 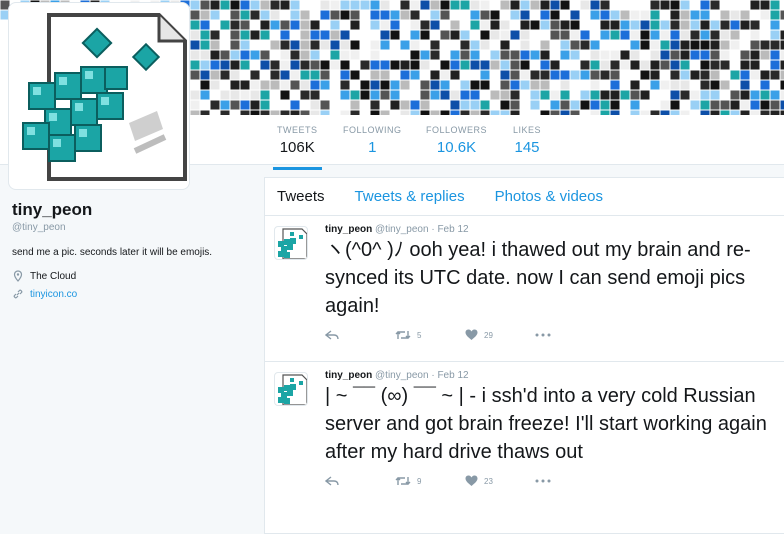 I want to click on stat-followers: FOLLOWERS 10.6K, so click(x=456, y=140).